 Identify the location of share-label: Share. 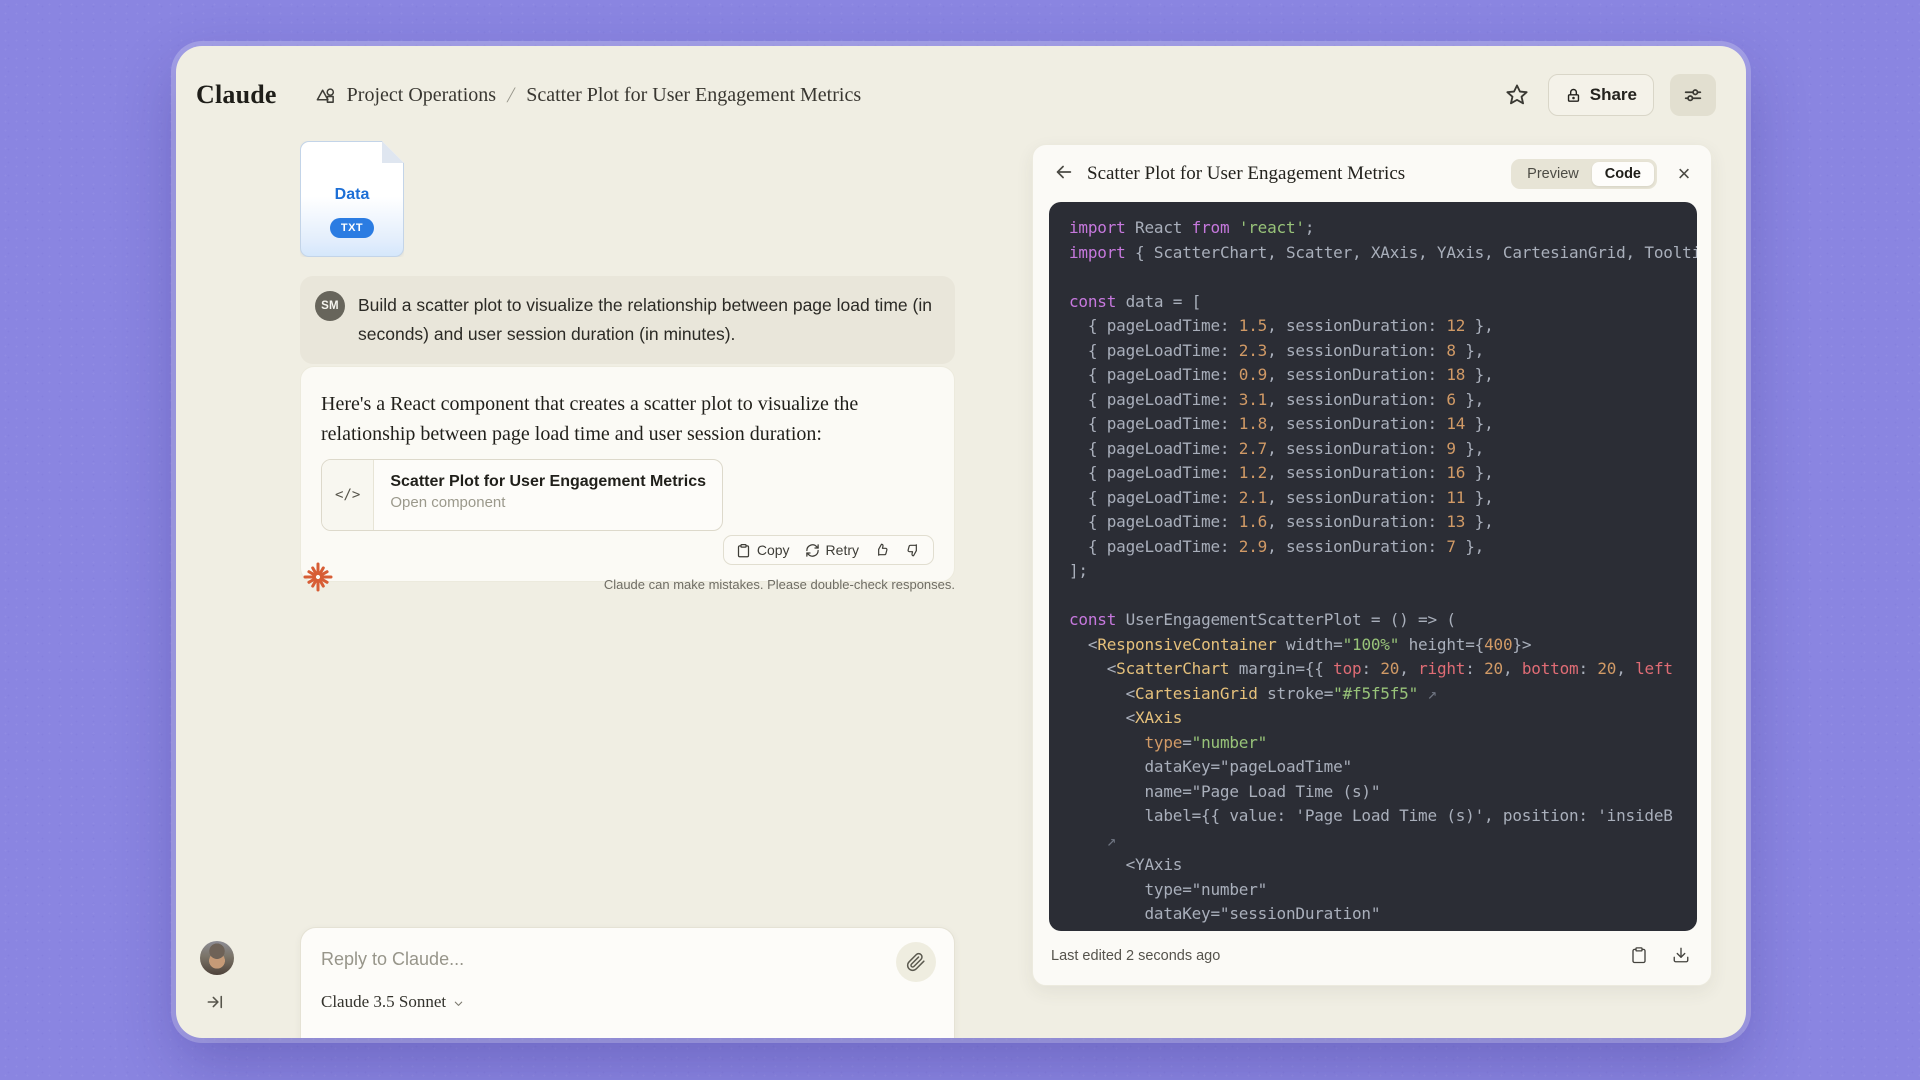
(1613, 94).